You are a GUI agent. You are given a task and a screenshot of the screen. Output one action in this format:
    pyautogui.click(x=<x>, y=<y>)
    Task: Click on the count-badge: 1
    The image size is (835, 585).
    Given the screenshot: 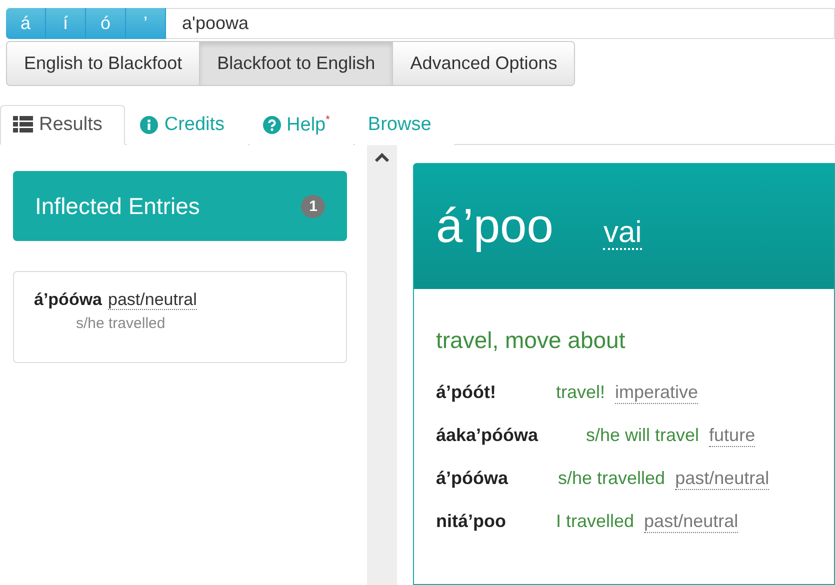 What is the action you would take?
    pyautogui.click(x=313, y=206)
    